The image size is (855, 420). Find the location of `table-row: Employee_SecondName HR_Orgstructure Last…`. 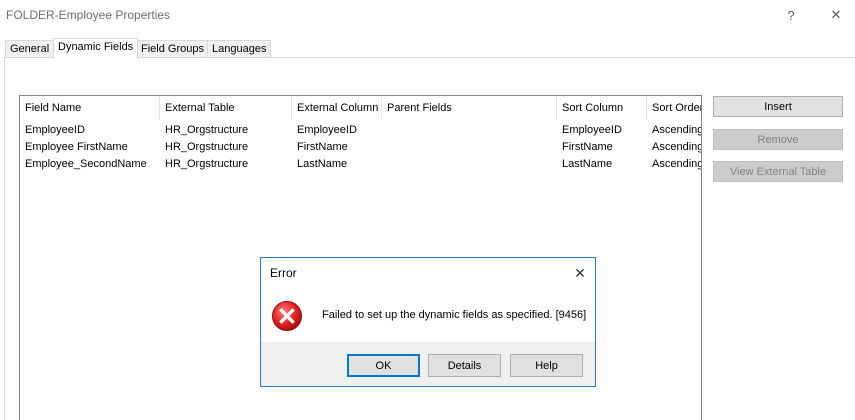

table-row: Employee_SecondName HR_Orgstructure Last… is located at coordinates (360, 164).